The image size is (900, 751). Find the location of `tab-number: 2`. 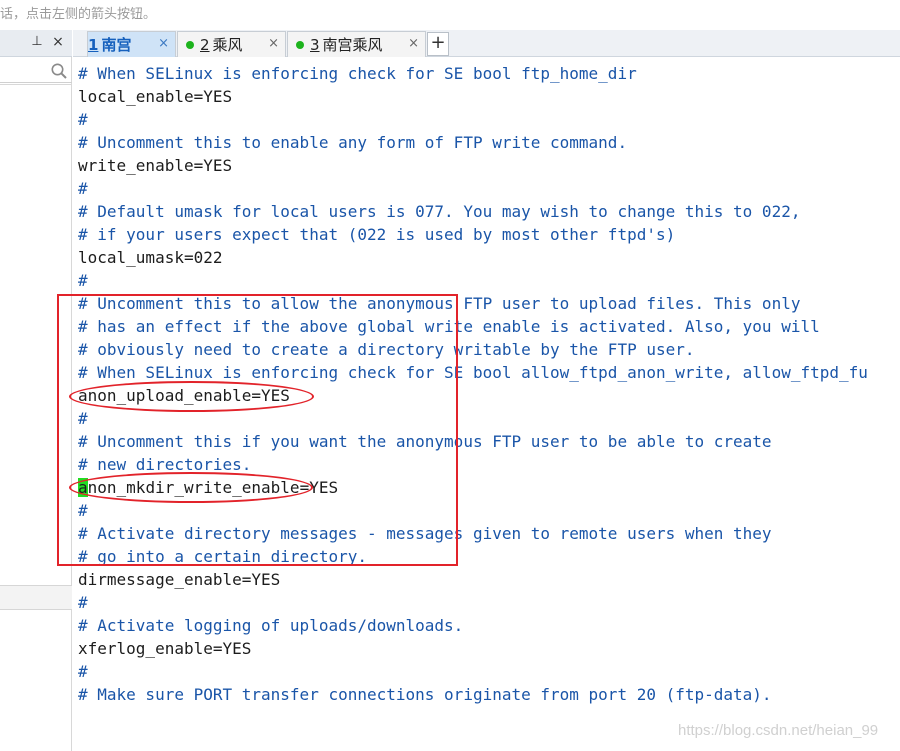

tab-number: 2 is located at coordinates (205, 44).